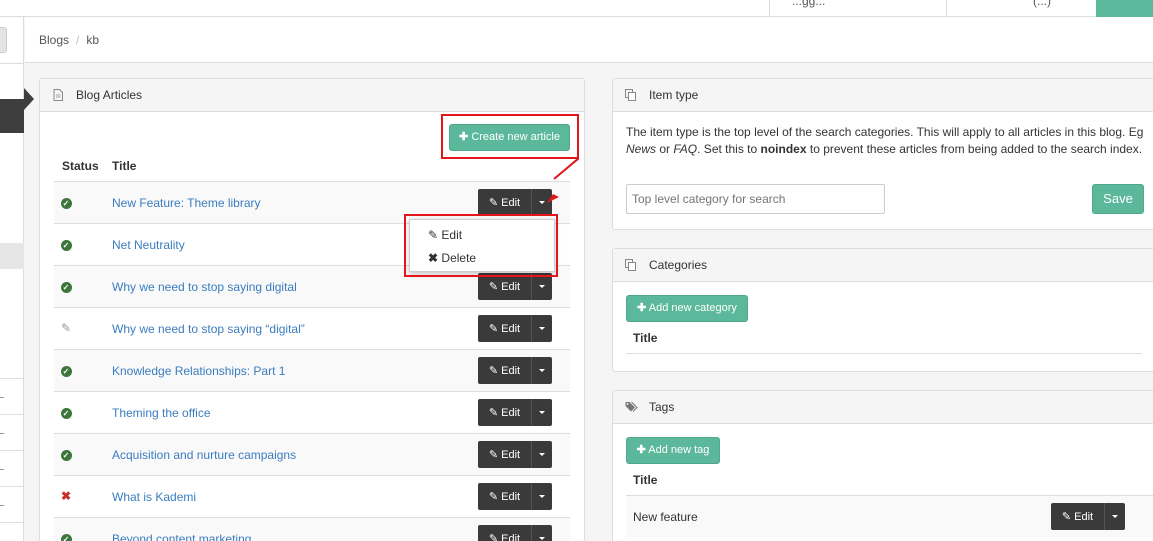 The width and height of the screenshot is (1153, 541). What do you see at coordinates (312, 370) in the screenshot?
I see `table-row: ✓ Knowledge Relationships: Part 1 ✎ Edit` at bounding box center [312, 370].